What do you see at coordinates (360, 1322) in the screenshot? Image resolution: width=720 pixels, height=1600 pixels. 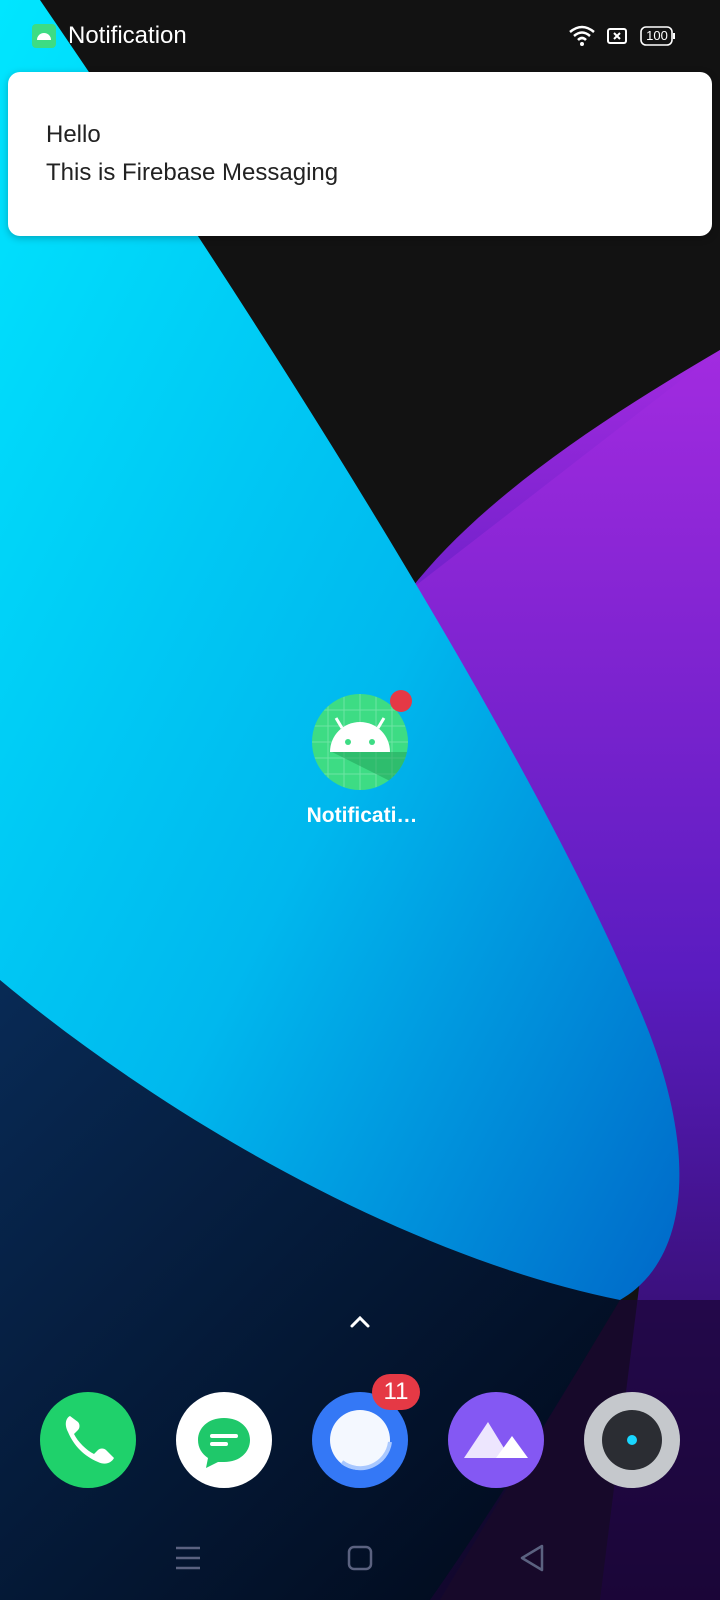 I see `chevron-up-icon` at bounding box center [360, 1322].